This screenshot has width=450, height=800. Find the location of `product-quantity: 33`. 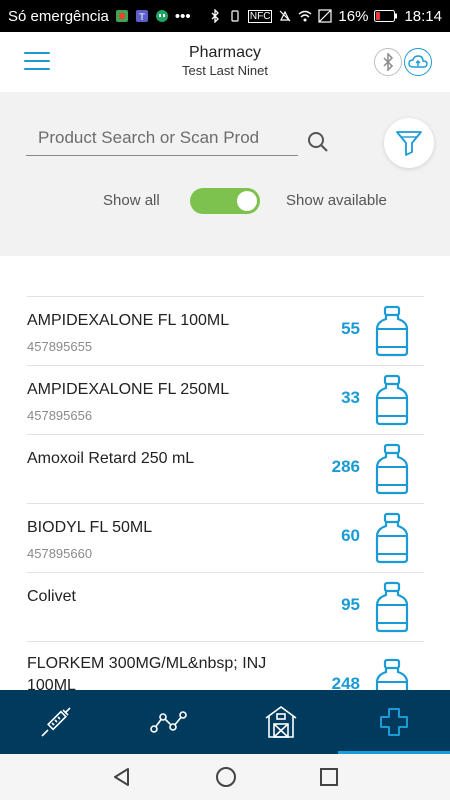

product-quantity: 33 is located at coordinates (350, 397).